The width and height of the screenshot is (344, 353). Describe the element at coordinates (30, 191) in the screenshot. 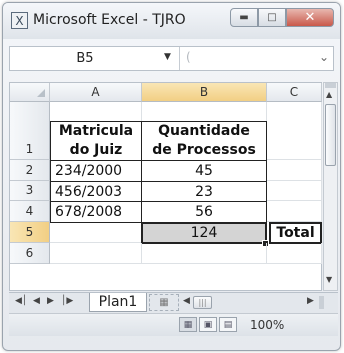

I see `row-header-3: 3` at that location.